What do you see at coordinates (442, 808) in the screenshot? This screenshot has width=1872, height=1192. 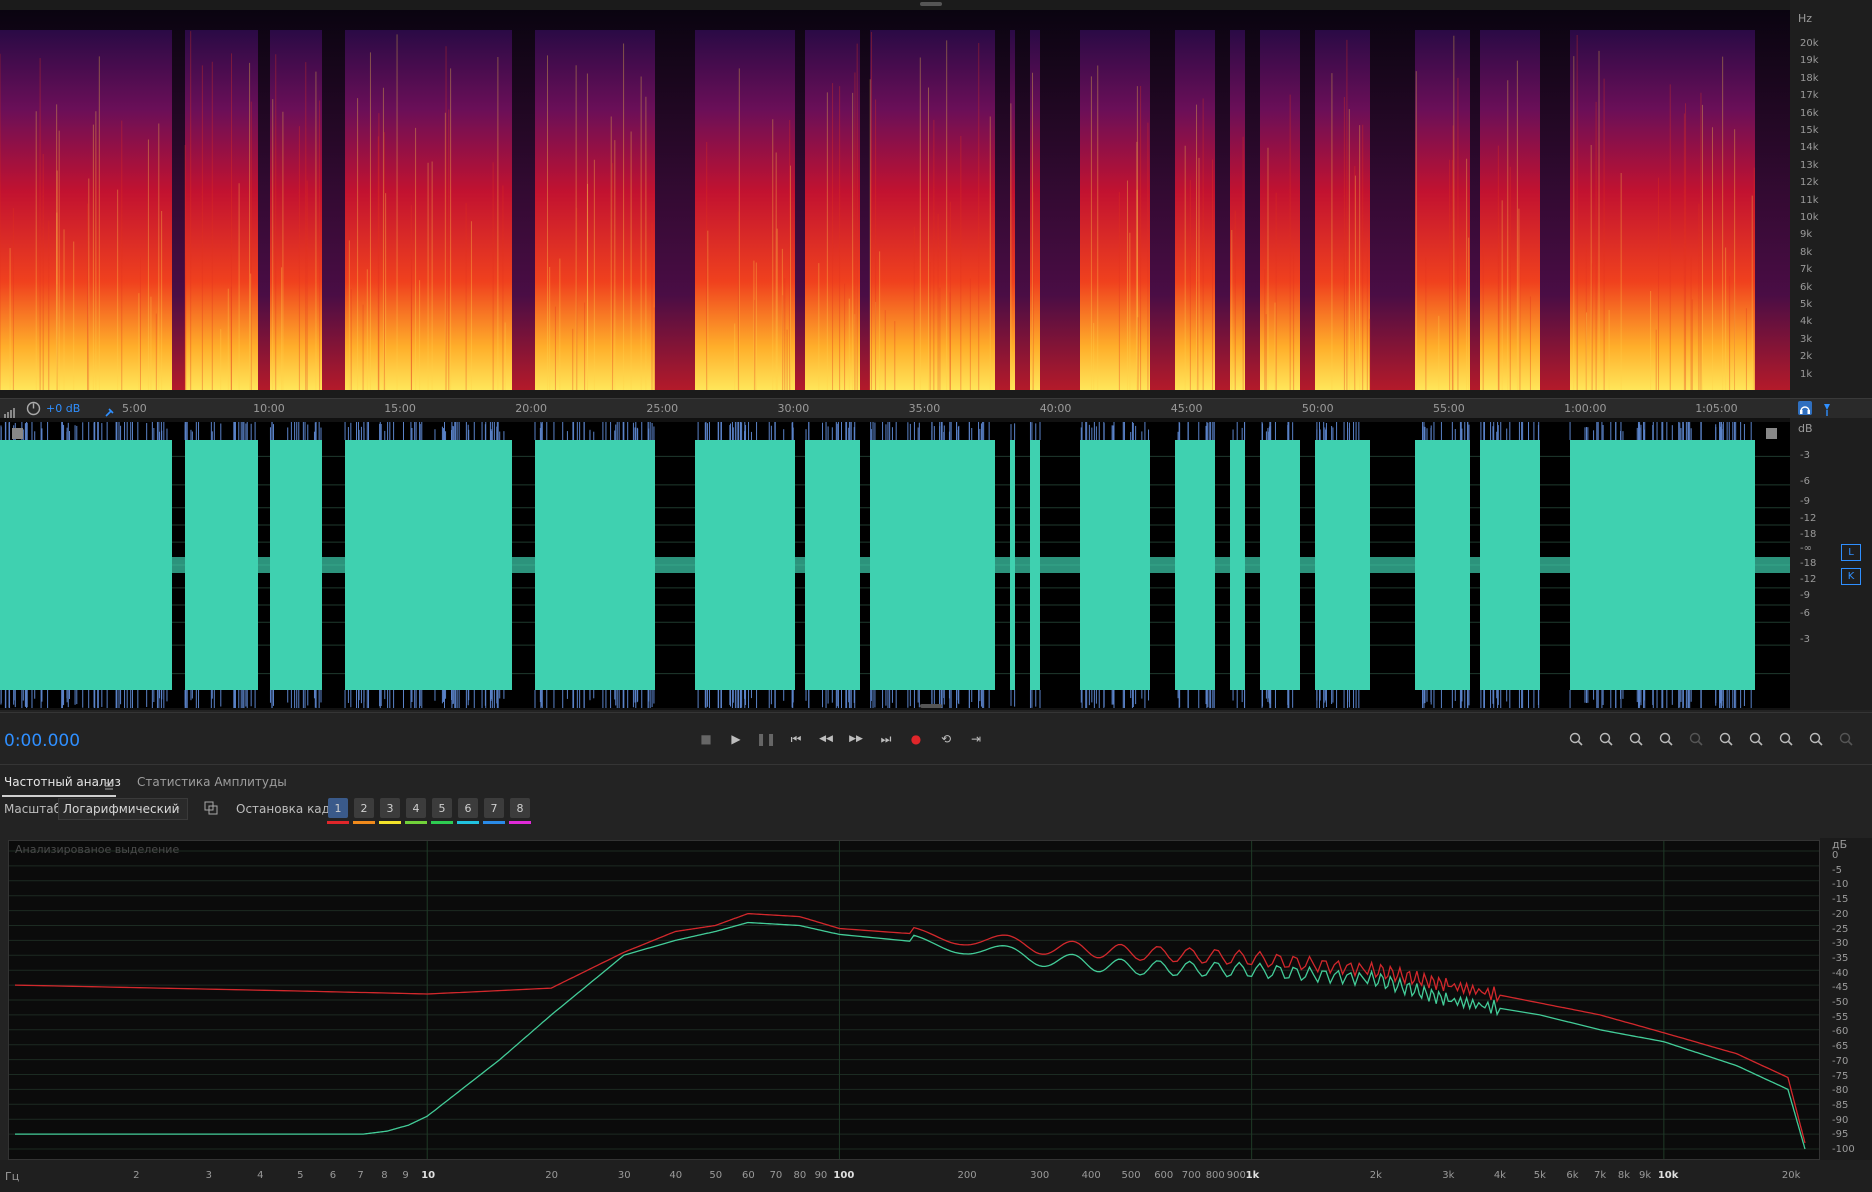 I see `freeze-frame-button: 5` at bounding box center [442, 808].